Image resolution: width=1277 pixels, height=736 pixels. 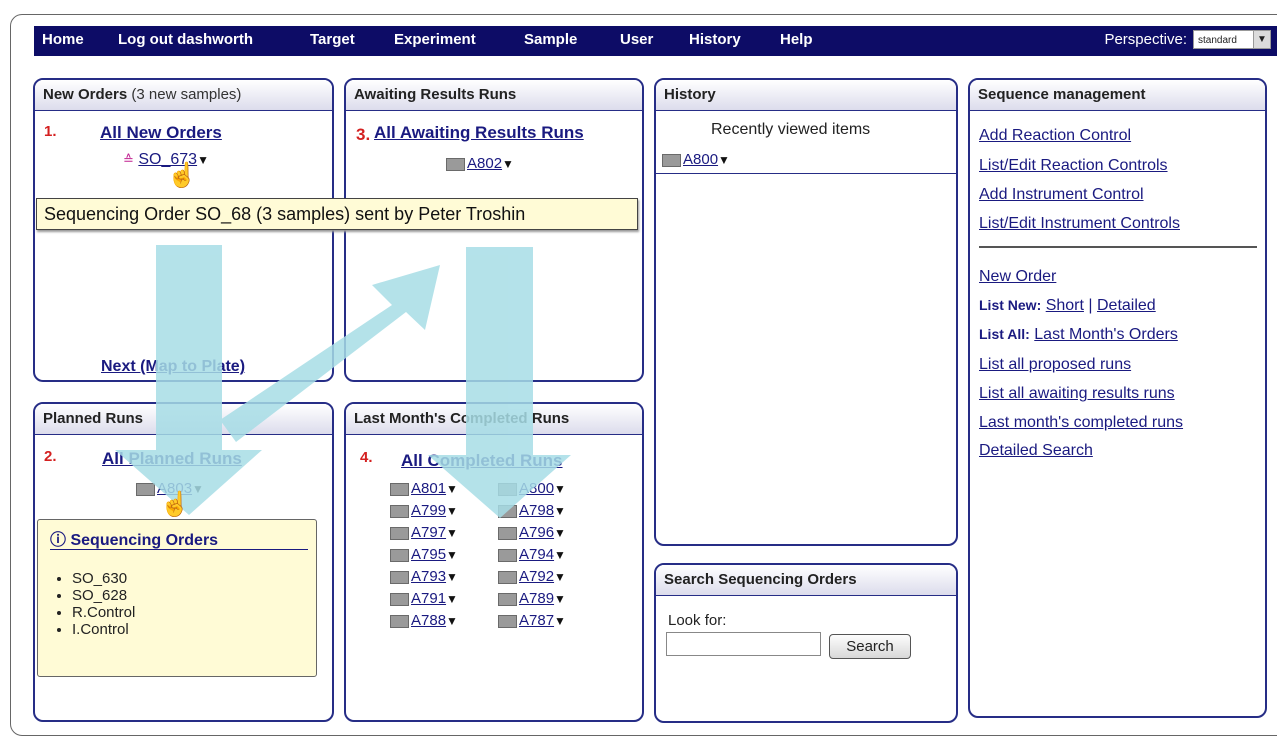 What do you see at coordinates (1036, 451) in the screenshot?
I see `detailed-search-link: Detailed Search` at bounding box center [1036, 451].